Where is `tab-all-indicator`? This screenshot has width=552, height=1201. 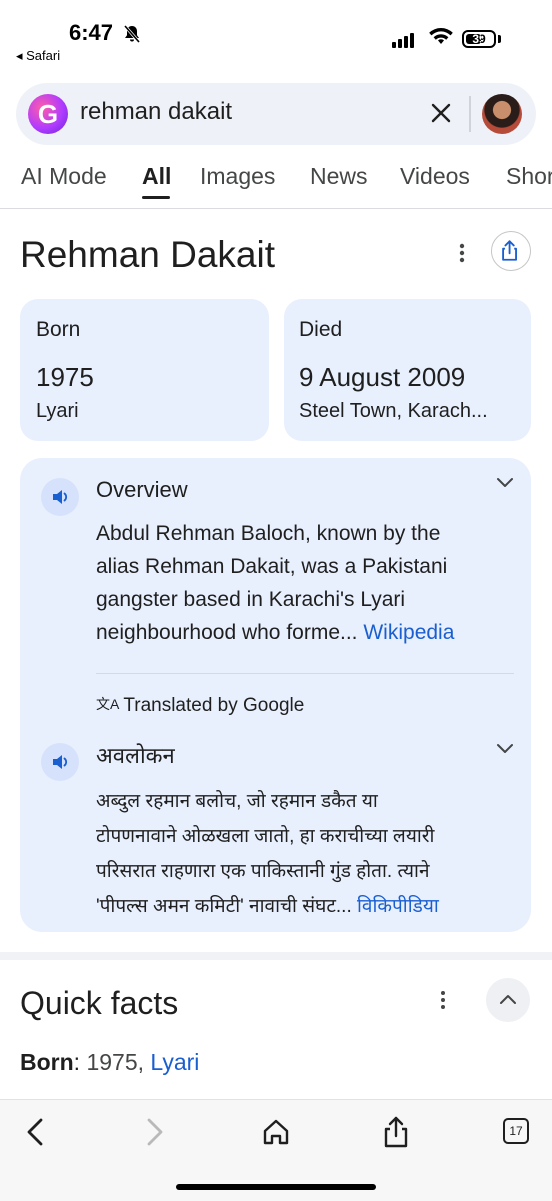
tab-all-indicator is located at coordinates (156, 197).